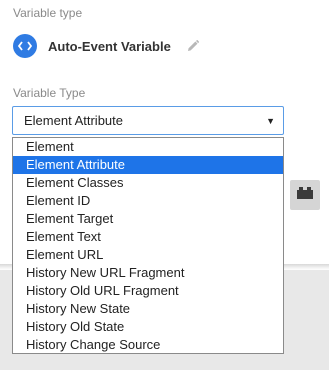 The width and height of the screenshot is (329, 370). Describe the element at coordinates (148, 183) in the screenshot. I see `dropdown-option: Element Classes` at that location.